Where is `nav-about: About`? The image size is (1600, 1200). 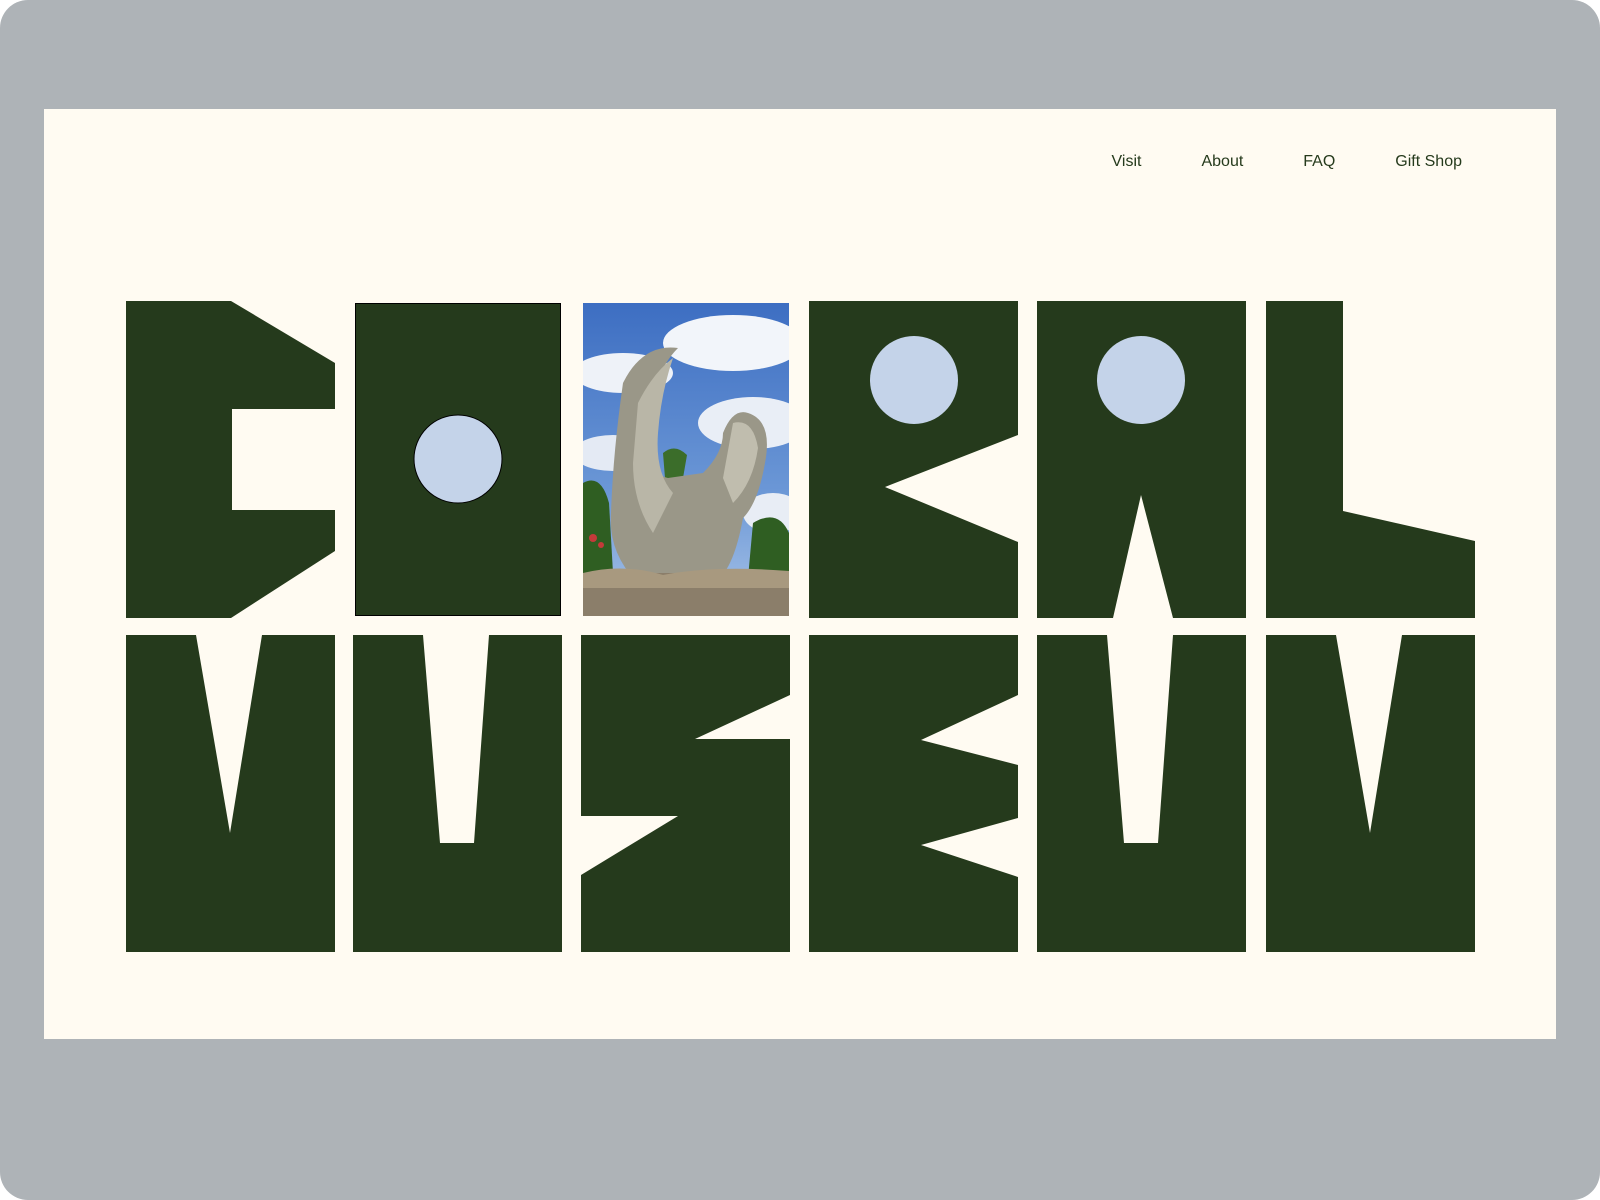
nav-about: About is located at coordinates (1222, 162).